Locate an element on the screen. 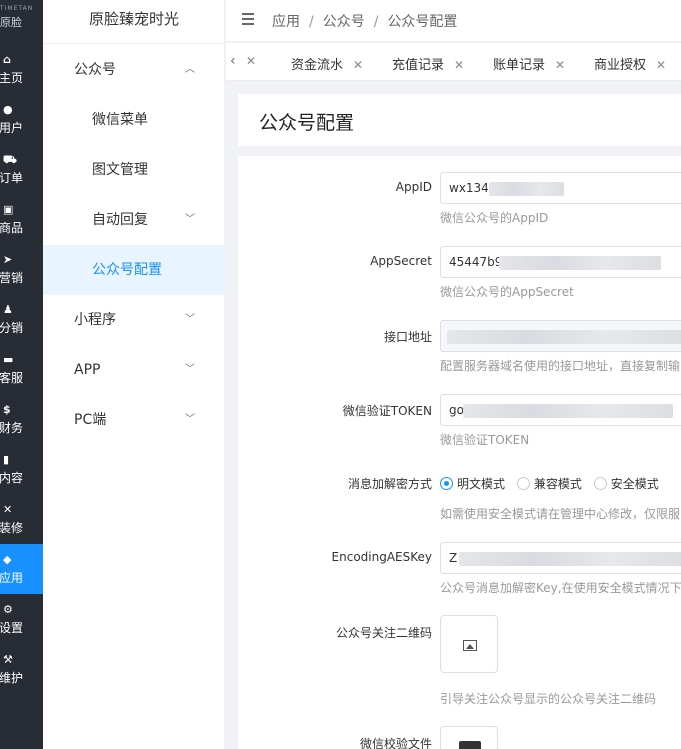  breadcrumb-item: 应用 is located at coordinates (286, 22).